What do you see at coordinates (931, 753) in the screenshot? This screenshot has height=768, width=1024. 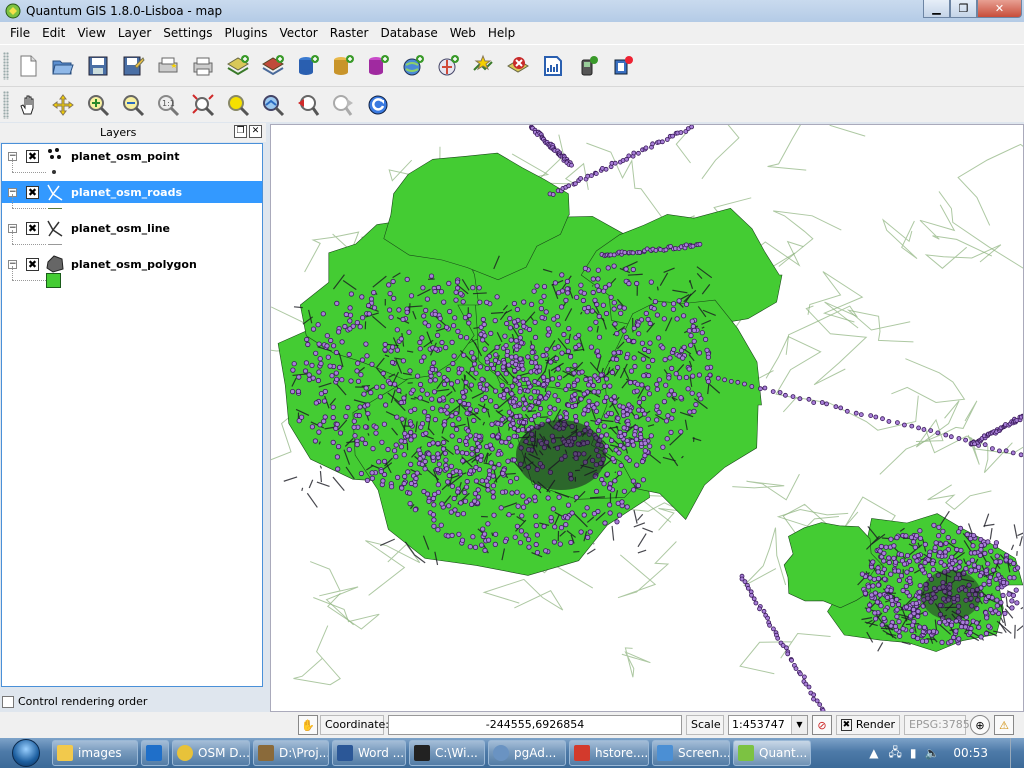 I see `volume-icon: 🔈` at bounding box center [931, 753].